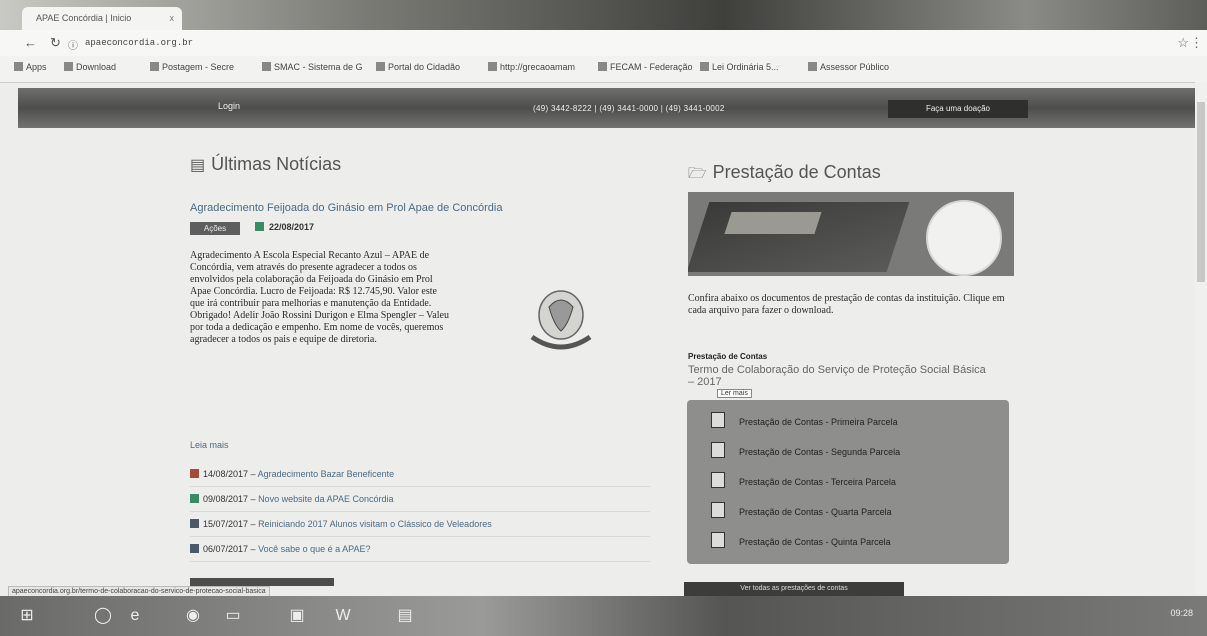 The image size is (1207, 636). I want to click on cortana-icon: ◯, so click(103, 616).